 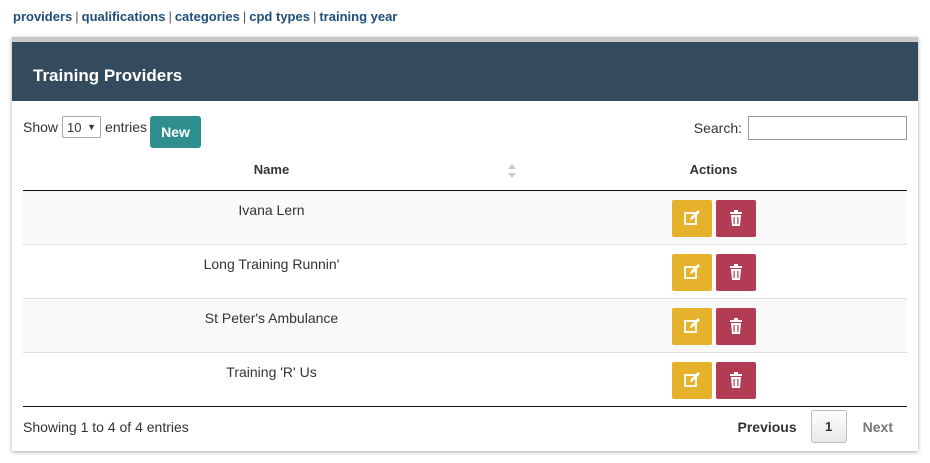 I want to click on new-button: New, so click(x=175, y=132).